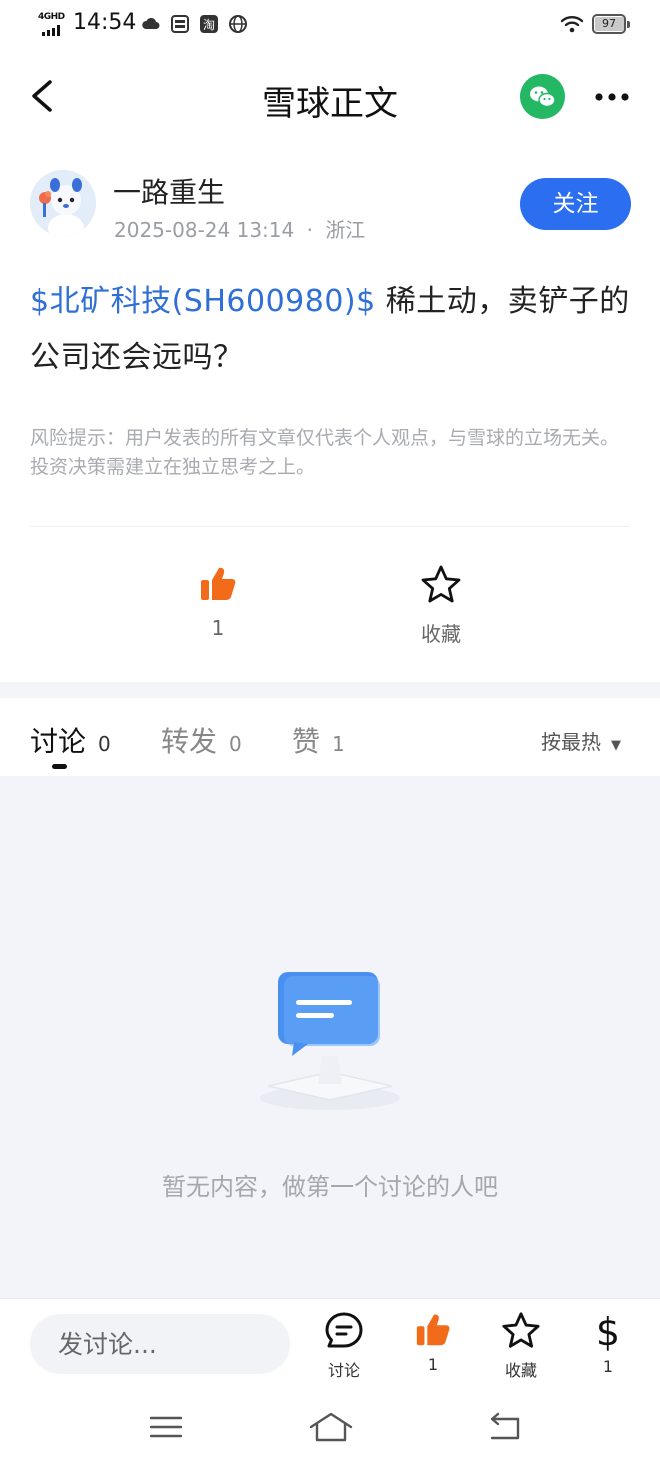 The image size is (660, 1467). I want to click on comment-input, so click(160, 1344).